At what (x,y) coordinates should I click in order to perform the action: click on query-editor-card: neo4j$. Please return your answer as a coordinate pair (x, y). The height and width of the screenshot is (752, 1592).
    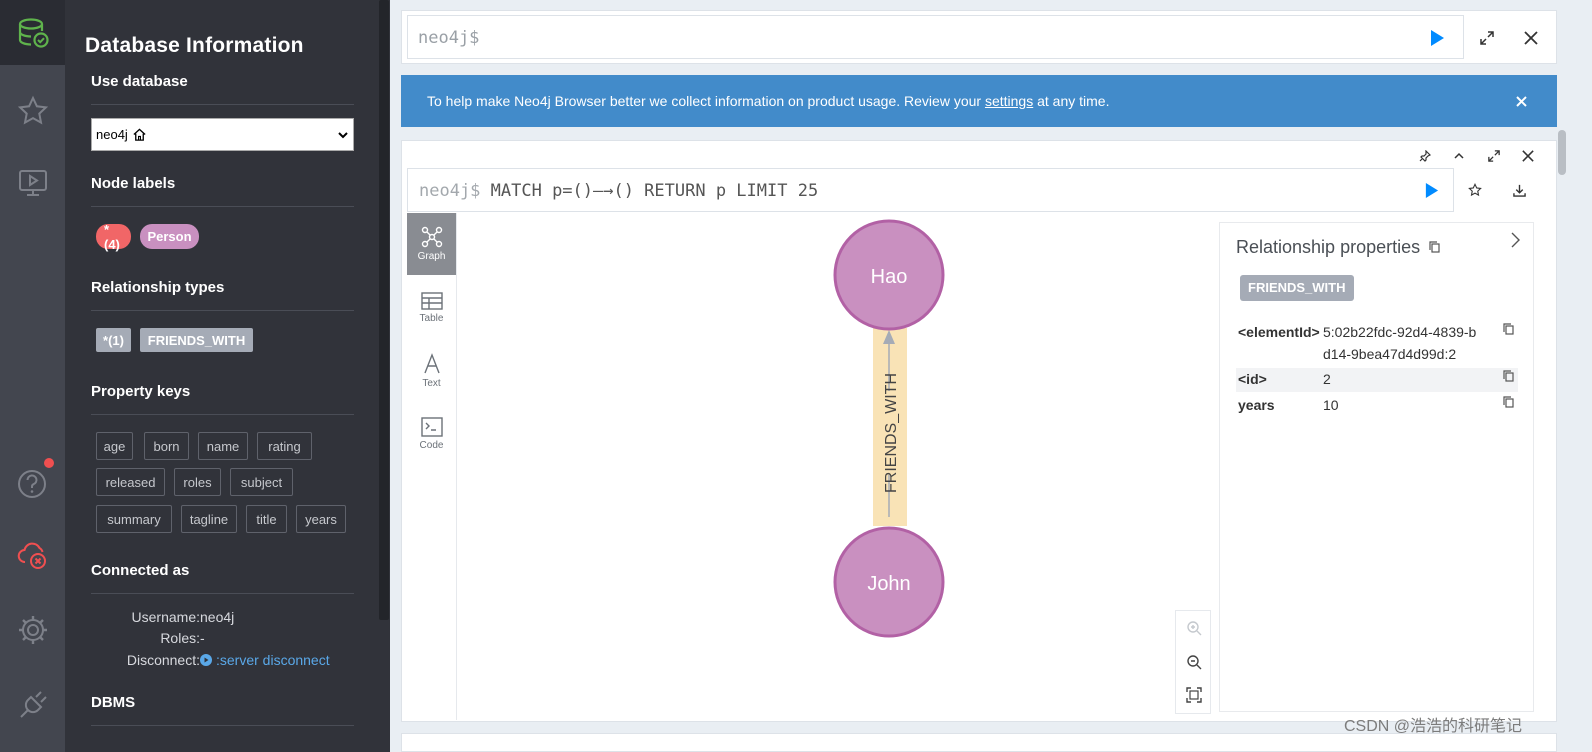
    Looking at the image, I should click on (979, 37).